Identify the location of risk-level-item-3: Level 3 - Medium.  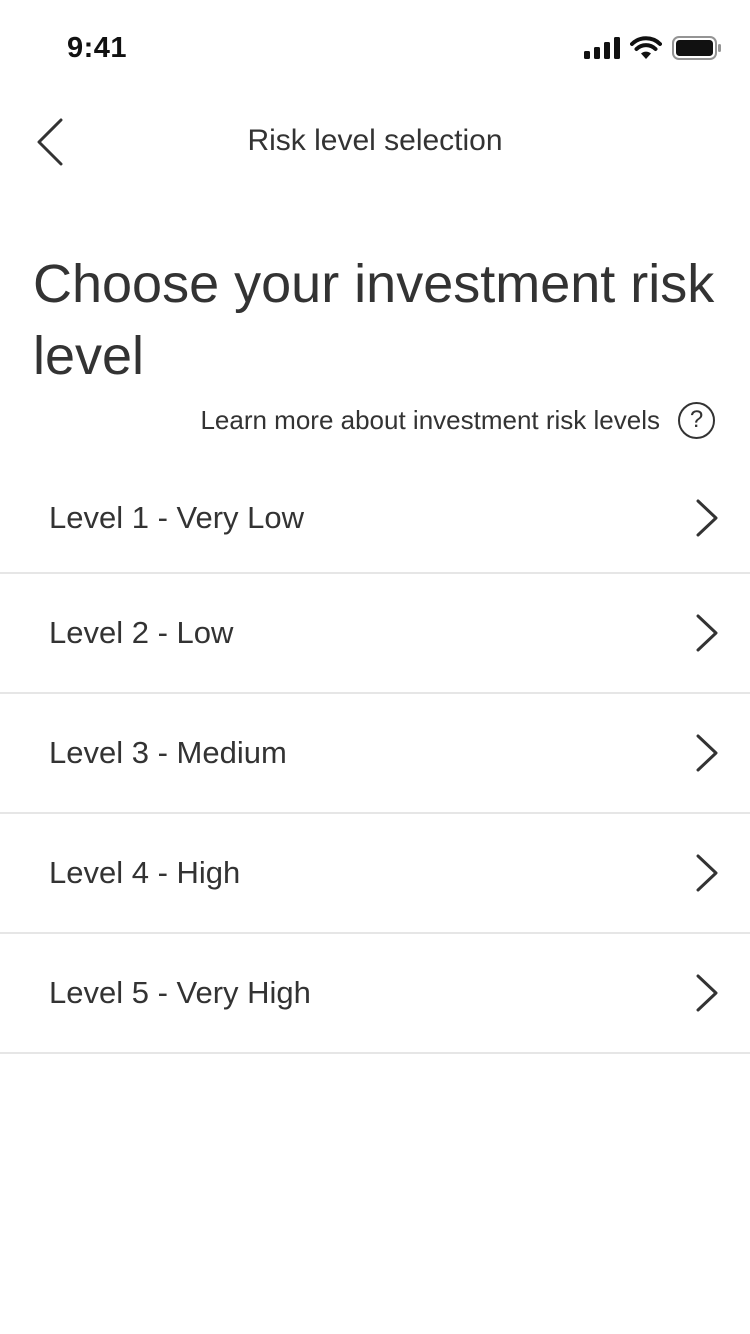
(375, 754).